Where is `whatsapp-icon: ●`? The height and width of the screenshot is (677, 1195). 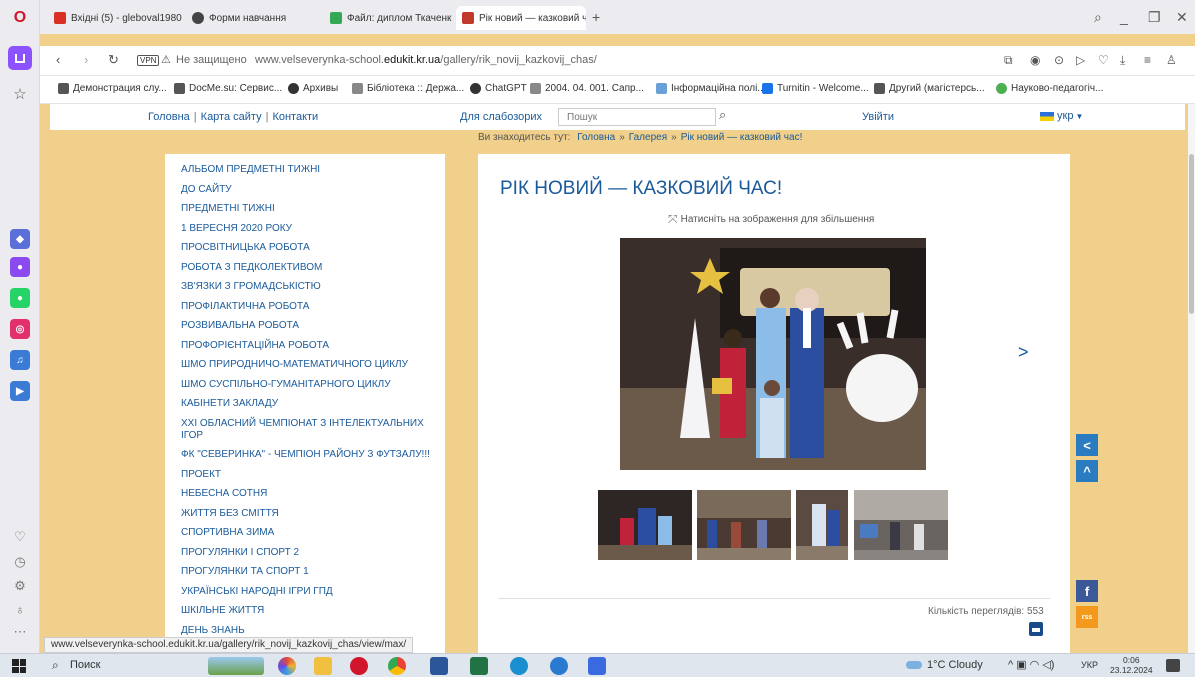
whatsapp-icon: ● is located at coordinates (20, 298).